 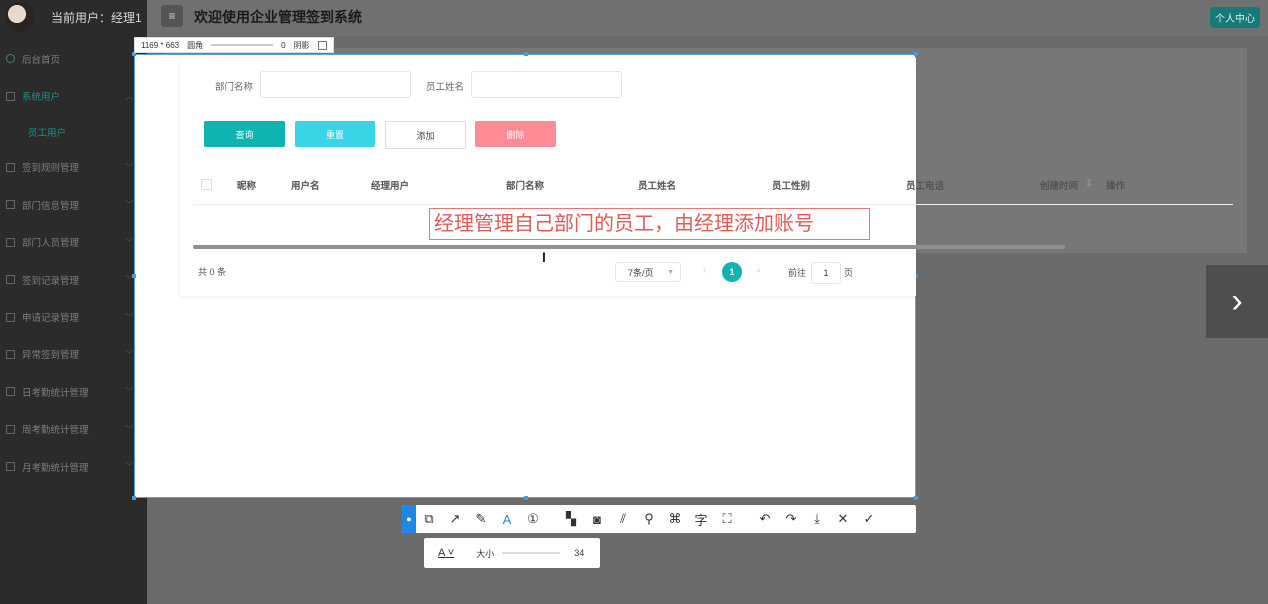 What do you see at coordinates (242, 45) in the screenshot?
I see `radius-slider` at bounding box center [242, 45].